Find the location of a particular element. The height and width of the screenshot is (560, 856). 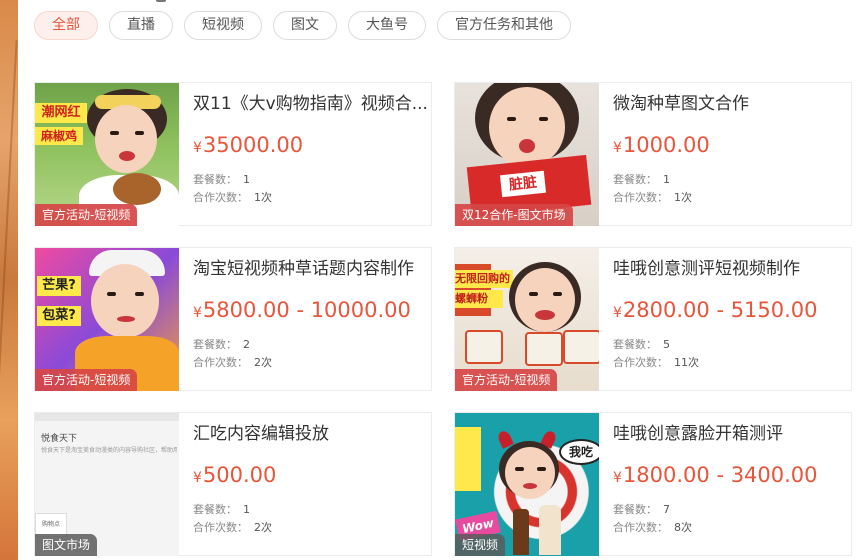

card-meta: 套餐数： 7 合作次数： 8次 is located at coordinates (731, 519).